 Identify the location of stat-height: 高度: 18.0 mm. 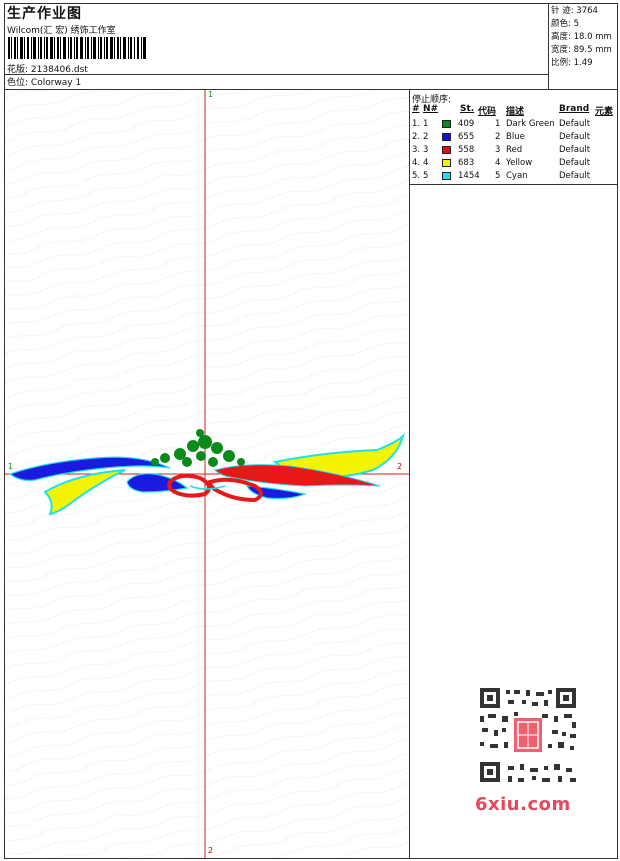
(581, 37).